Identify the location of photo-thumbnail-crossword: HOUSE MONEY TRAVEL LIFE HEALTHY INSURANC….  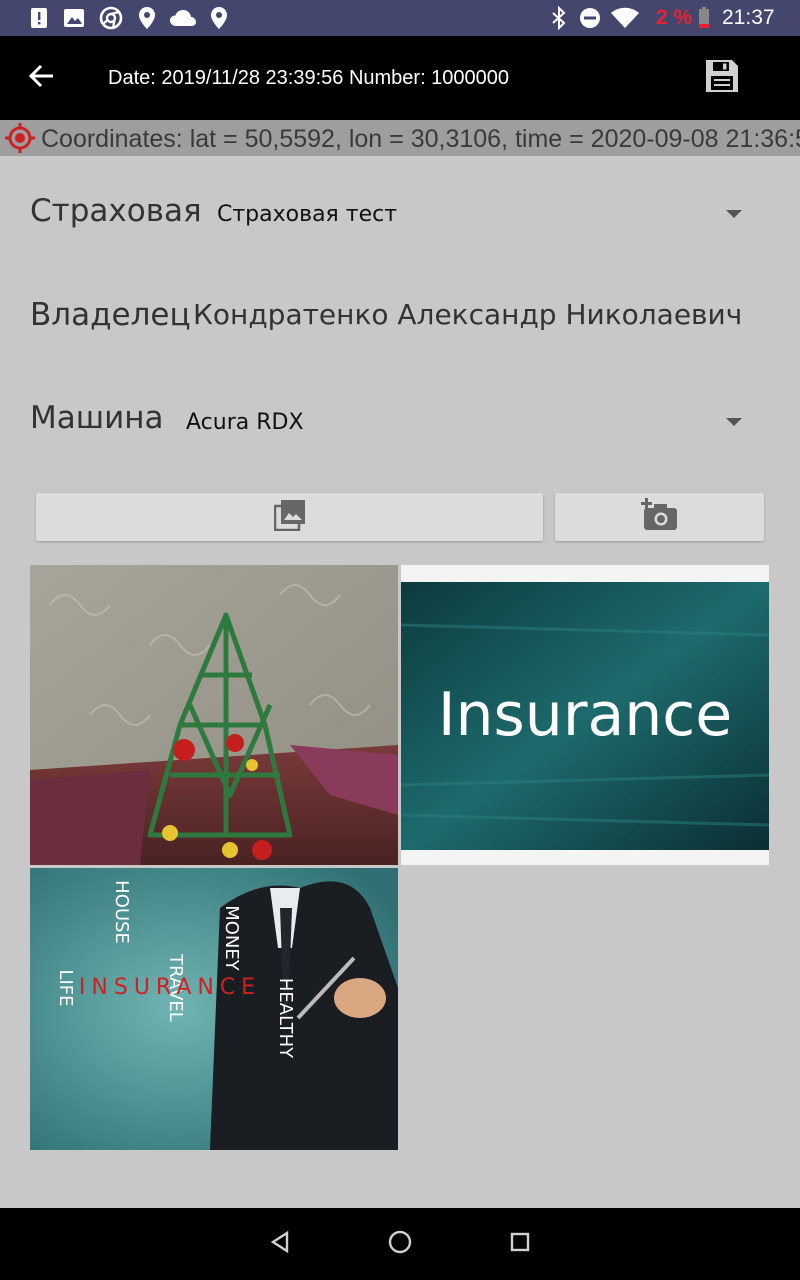
(214, 1009).